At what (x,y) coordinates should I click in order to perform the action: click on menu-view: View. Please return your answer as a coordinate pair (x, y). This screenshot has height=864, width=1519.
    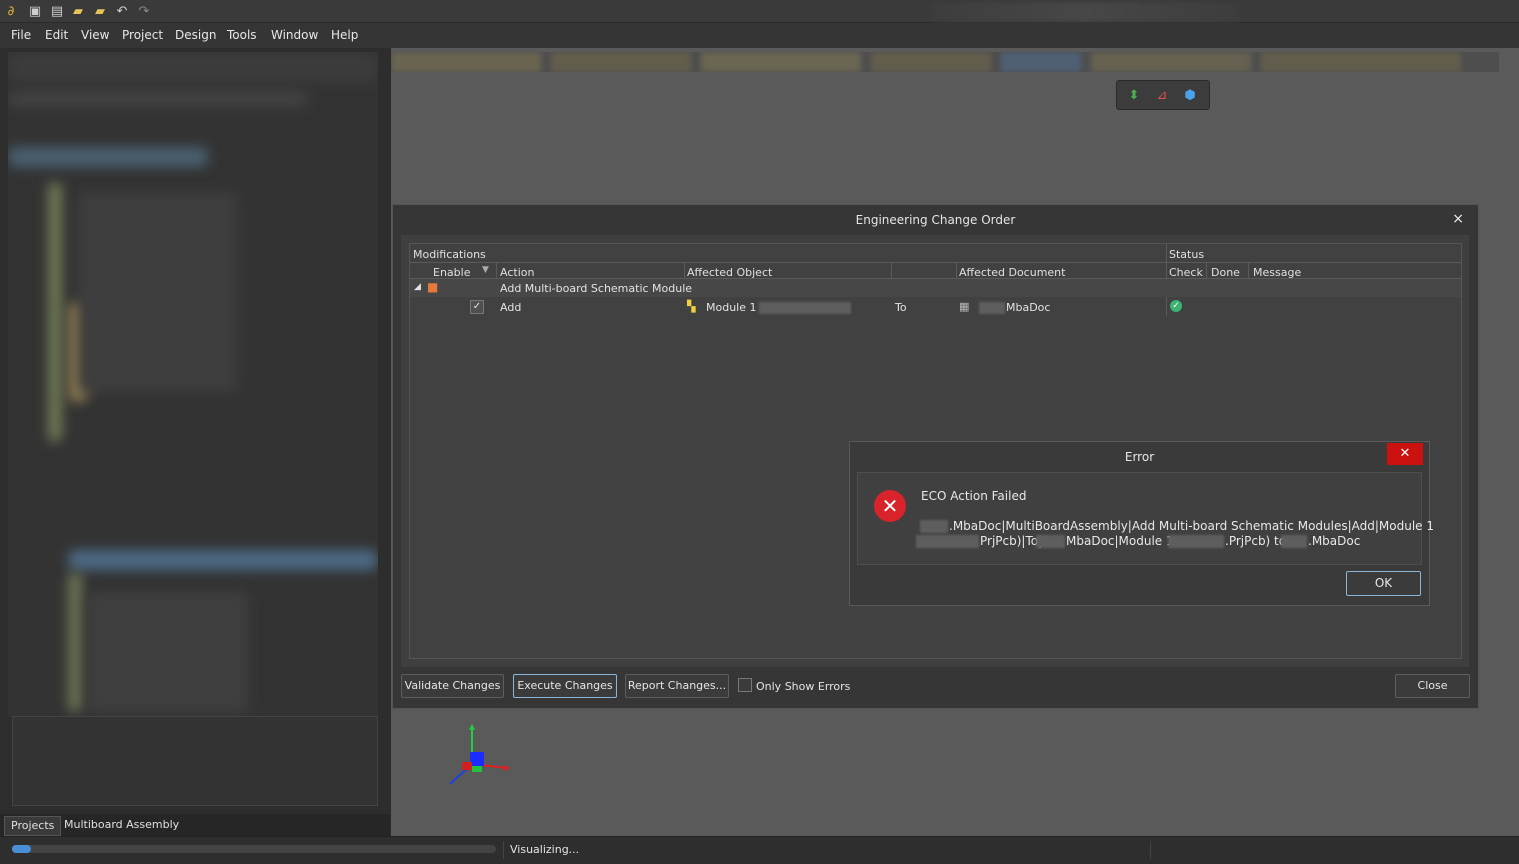
    Looking at the image, I should click on (95, 35).